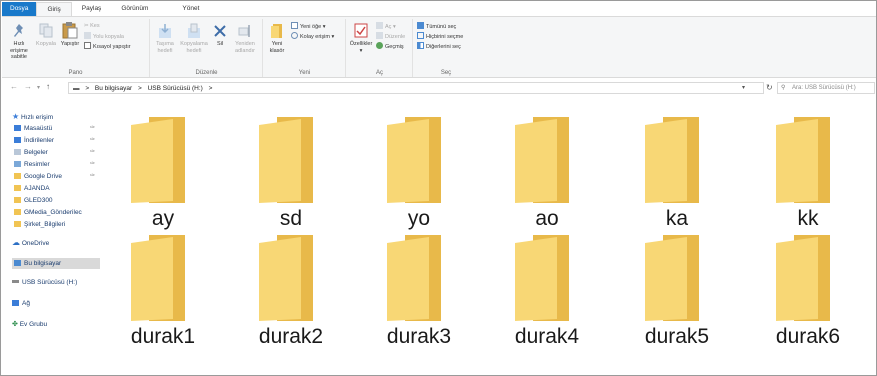 This screenshot has width=877, height=376. What do you see at coordinates (45, 224) in the screenshot?
I see `nav-sirket-label: Şirket_Bilgileri` at bounding box center [45, 224].